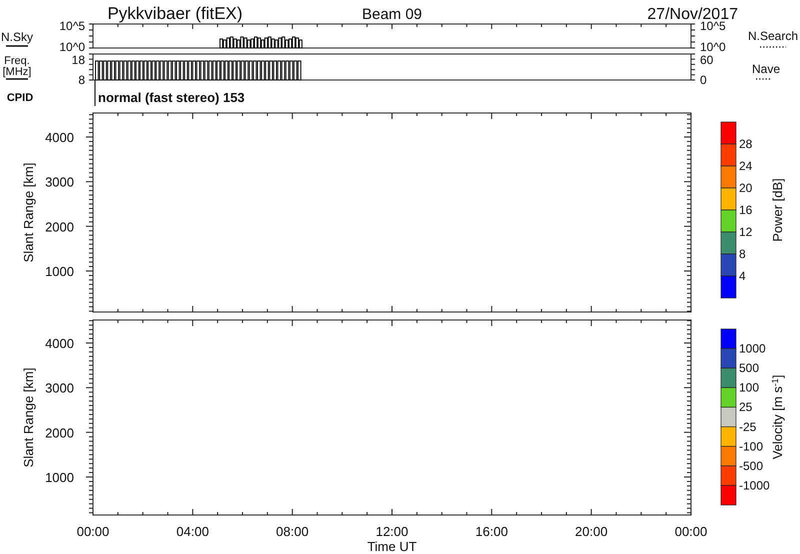 This screenshot has width=800, height=554. Describe the element at coordinates (749, 387) in the screenshot. I see `colorbar-label: 100` at that location.